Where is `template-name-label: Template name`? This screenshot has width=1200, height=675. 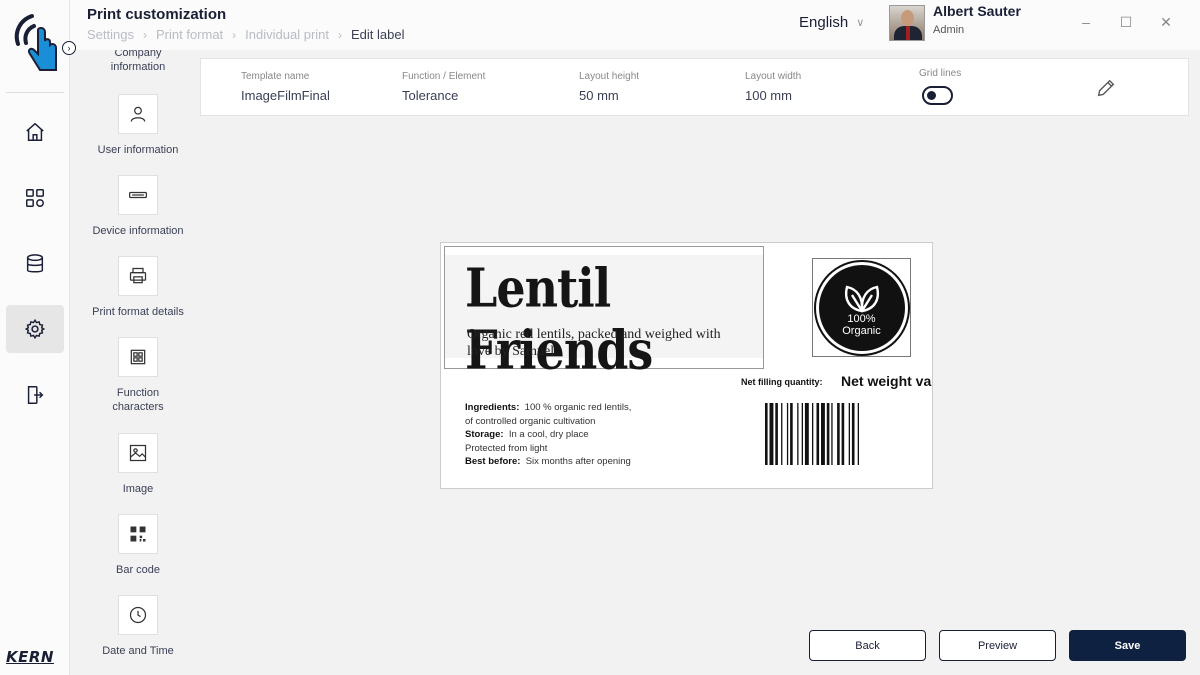
template-name-label: Template name is located at coordinates (275, 76).